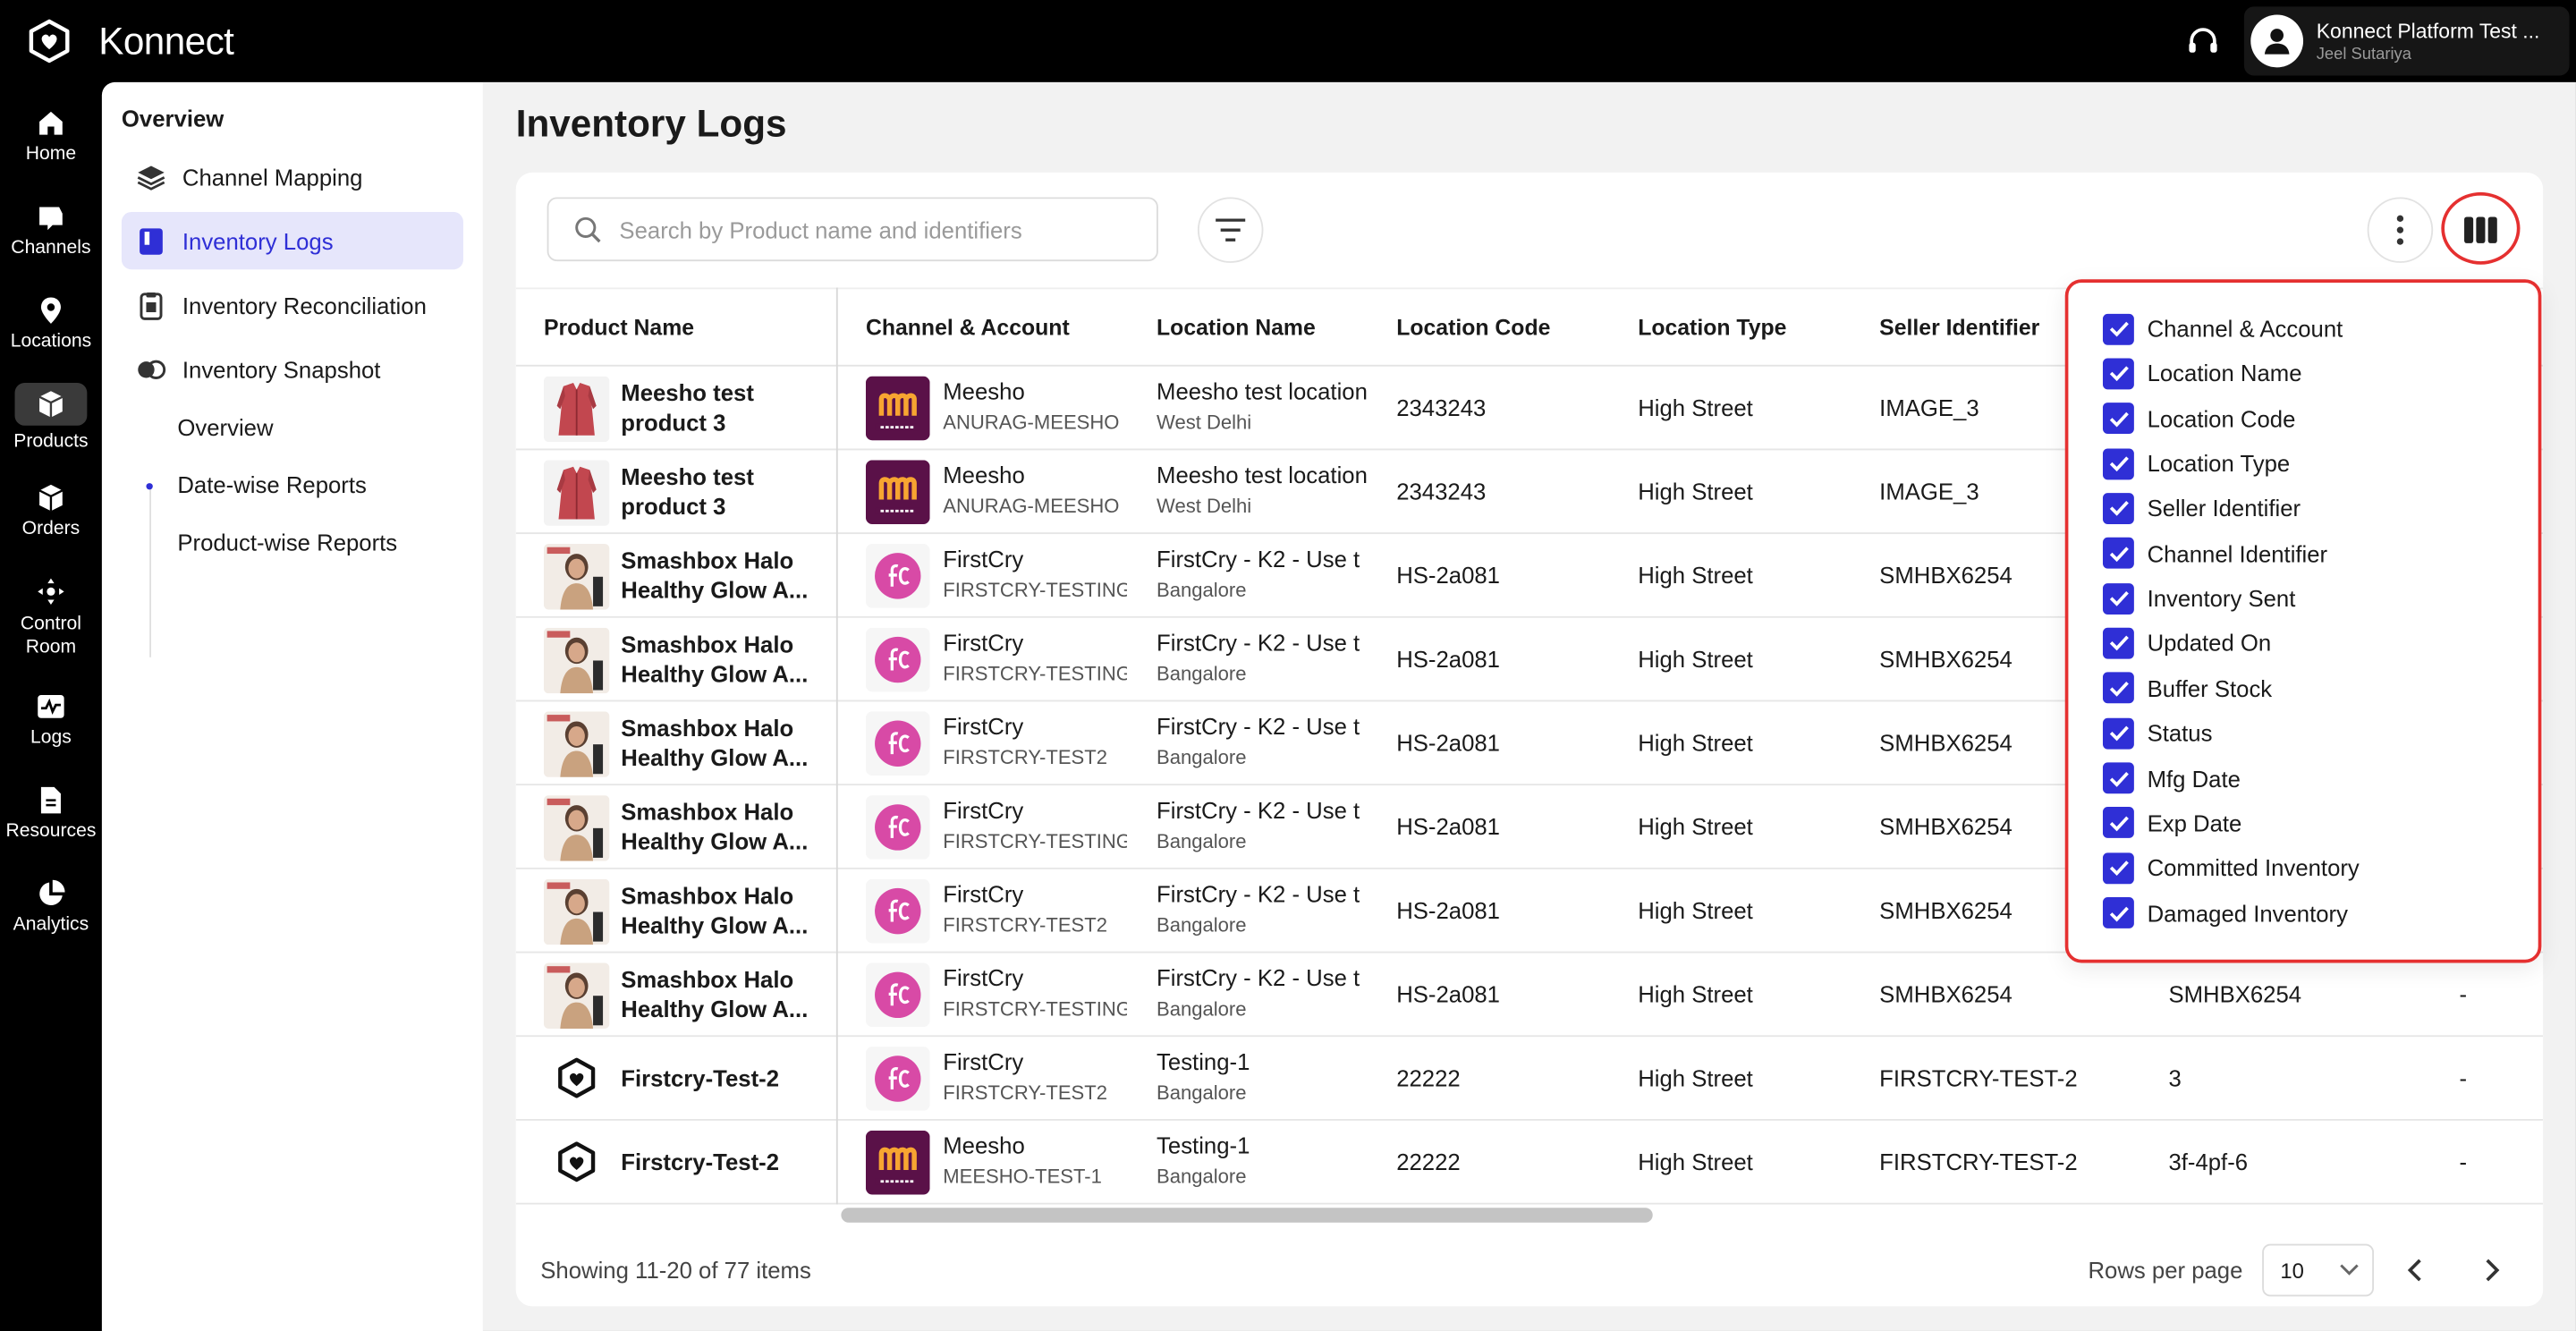 This screenshot has width=2576, height=1331. I want to click on rail-item-analytics: Analytics, so click(51, 907).